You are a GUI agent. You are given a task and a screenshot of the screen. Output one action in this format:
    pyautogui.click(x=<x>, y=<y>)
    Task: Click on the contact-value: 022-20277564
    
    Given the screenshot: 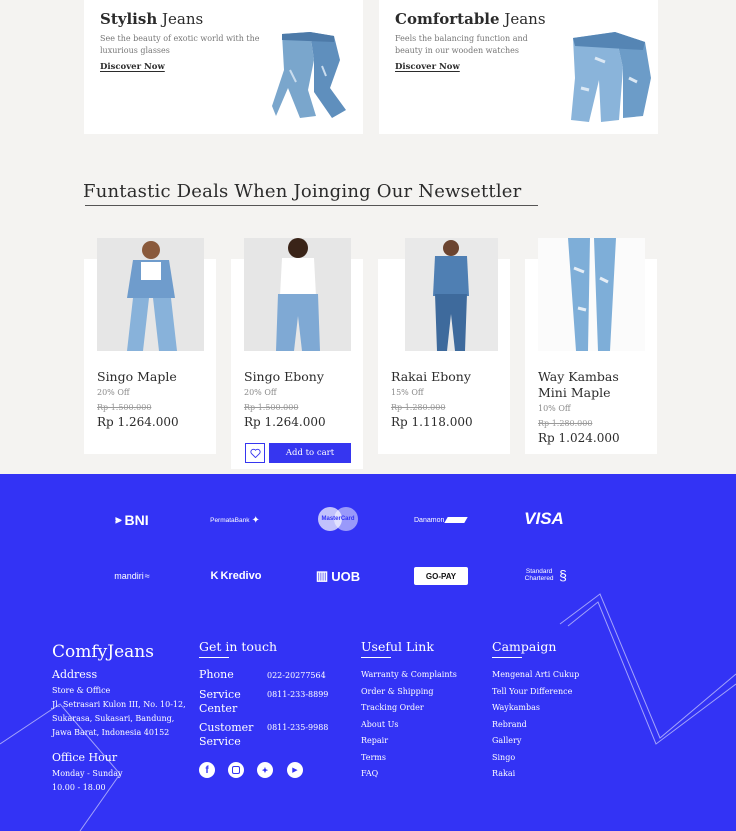 What is the action you would take?
    pyautogui.click(x=296, y=676)
    